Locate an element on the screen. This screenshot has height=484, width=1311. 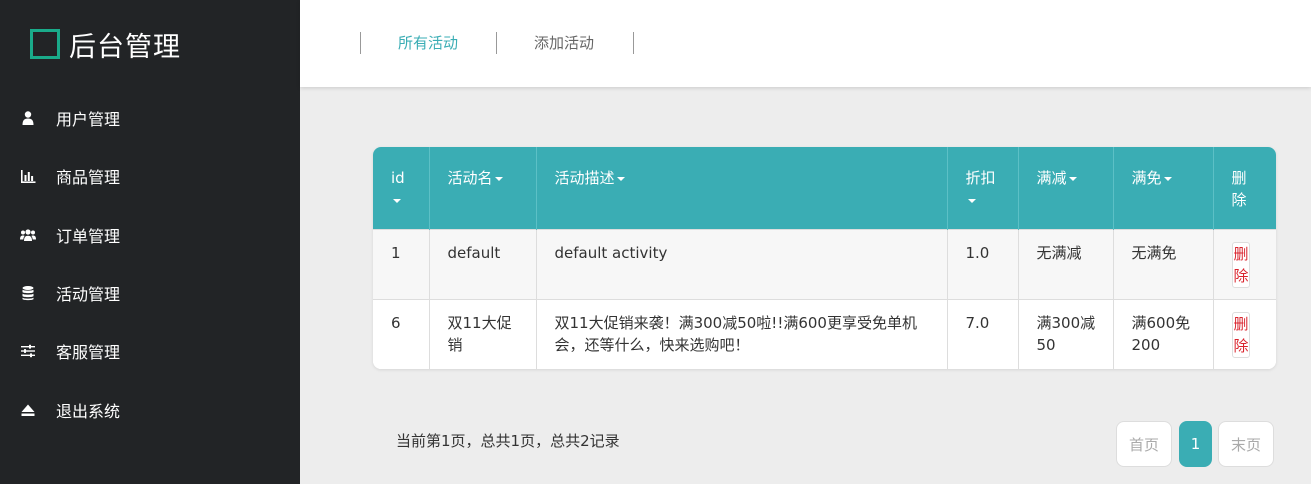
cell-full-free: 无满免 is located at coordinates (1163, 263).